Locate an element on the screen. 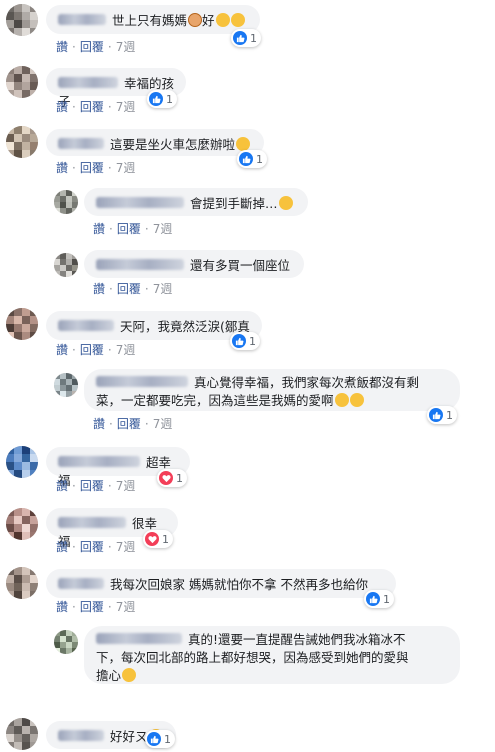 The height and width of the screenshot is (752, 495). comment-bubble: 天阿，我竟然泛淚(鄒真 is located at coordinates (154, 325).